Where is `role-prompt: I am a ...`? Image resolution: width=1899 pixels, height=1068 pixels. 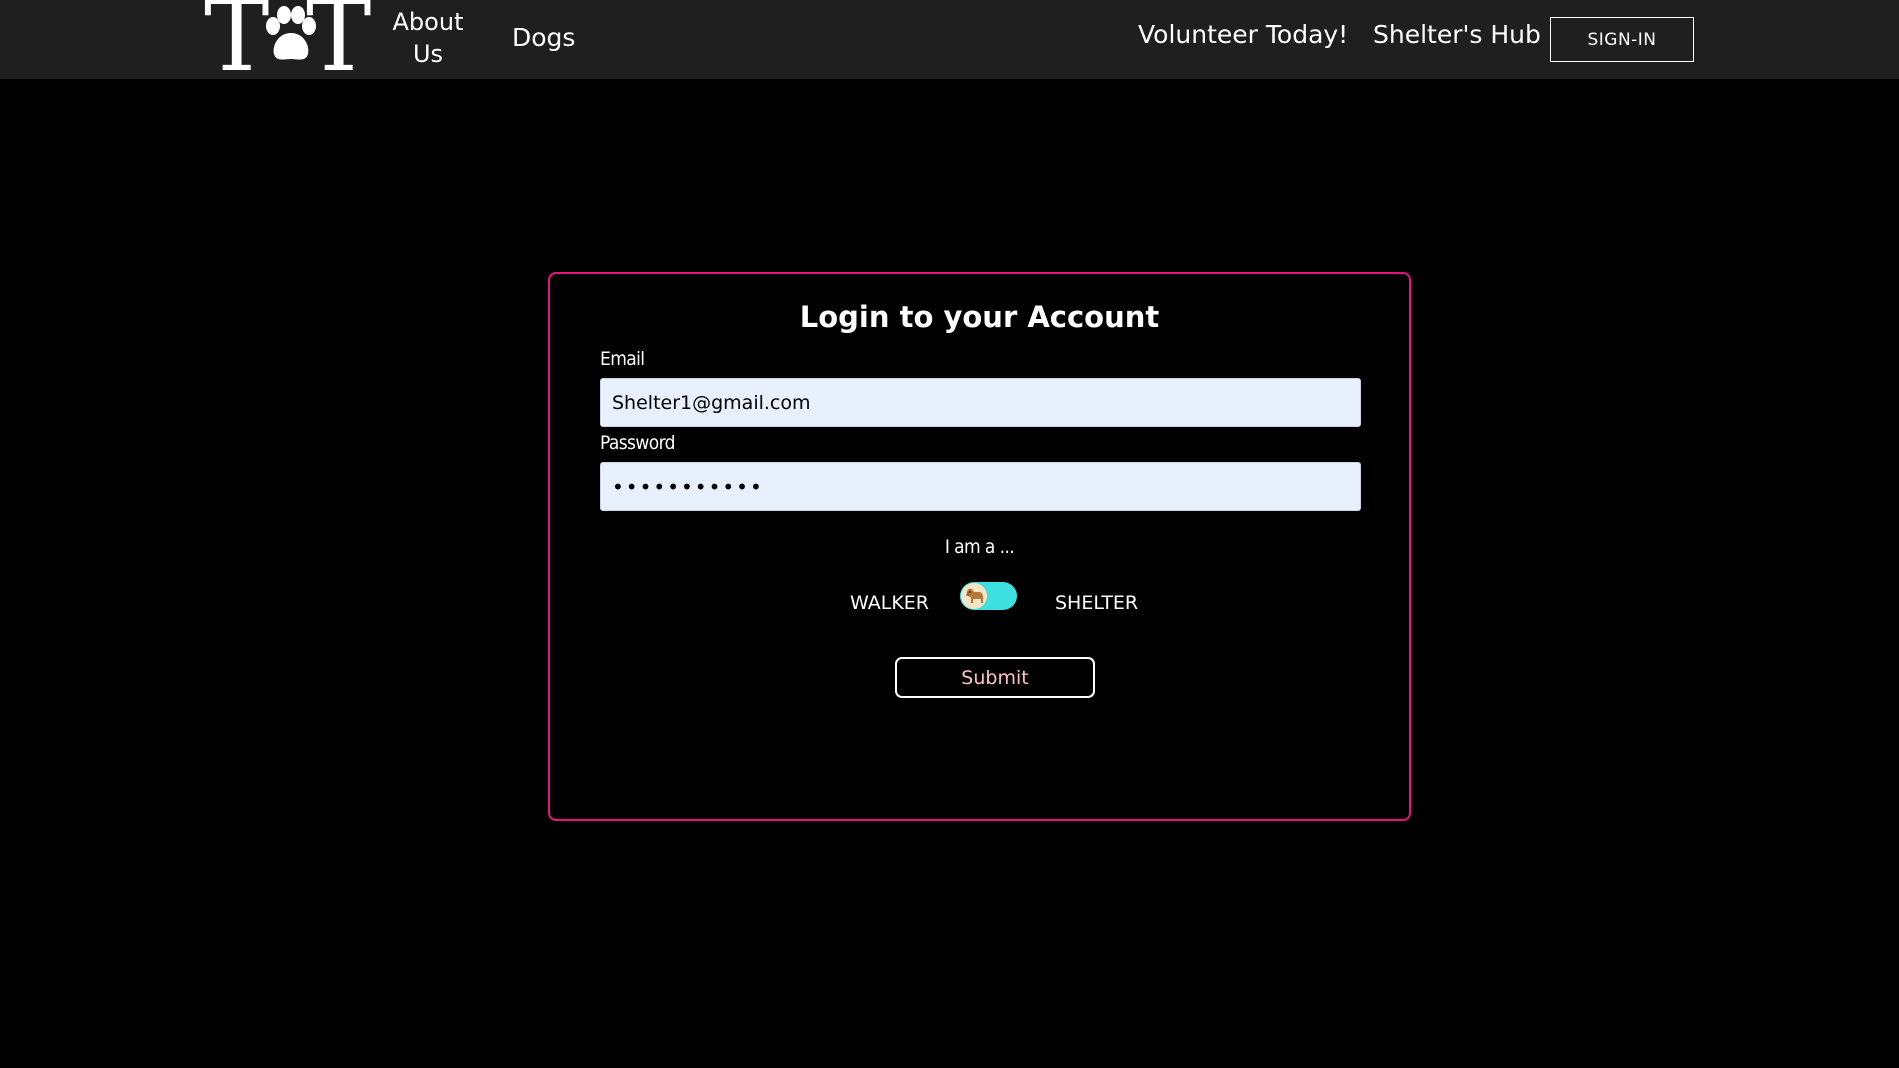 role-prompt: I am a ... is located at coordinates (979, 547).